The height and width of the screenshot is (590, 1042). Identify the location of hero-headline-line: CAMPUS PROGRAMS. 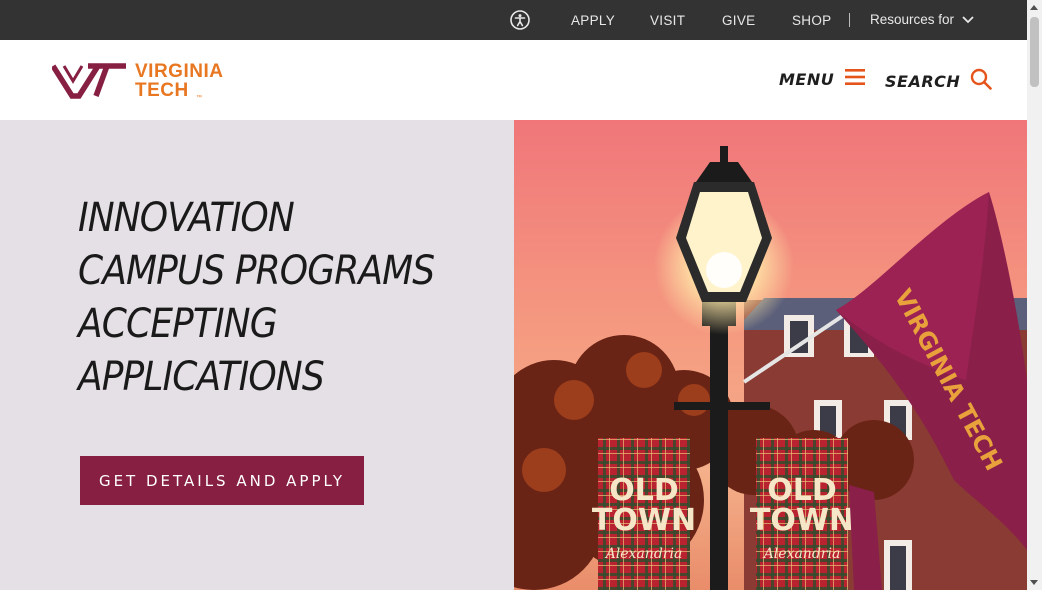
(256, 271).